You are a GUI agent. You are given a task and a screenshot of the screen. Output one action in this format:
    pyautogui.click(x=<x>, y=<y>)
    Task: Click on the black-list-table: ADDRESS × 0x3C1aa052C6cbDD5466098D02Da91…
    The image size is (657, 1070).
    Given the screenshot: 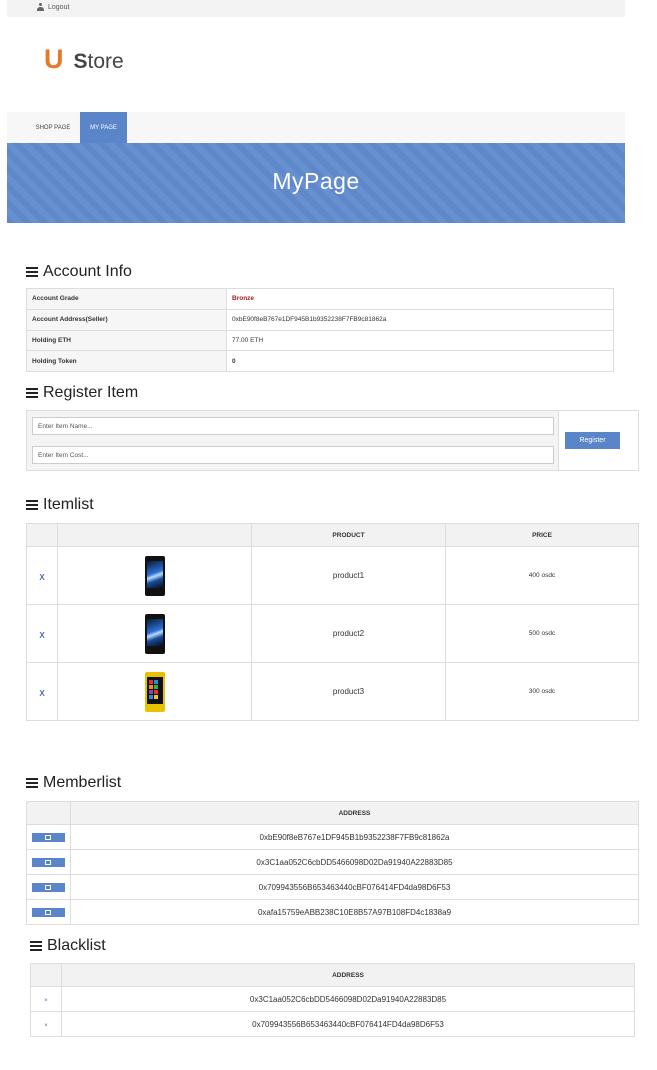 What is the action you would take?
    pyautogui.click(x=332, y=1000)
    